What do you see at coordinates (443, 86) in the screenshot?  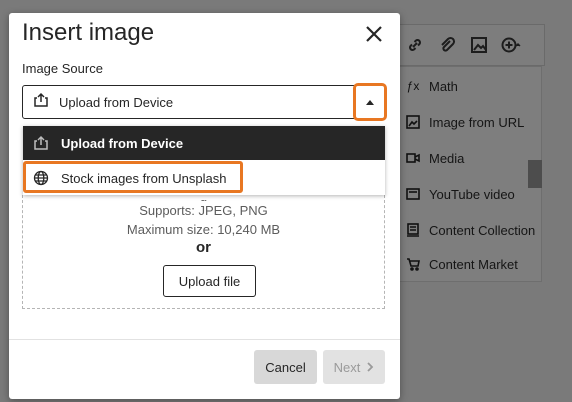 I see `menu-item-label: Math` at bounding box center [443, 86].